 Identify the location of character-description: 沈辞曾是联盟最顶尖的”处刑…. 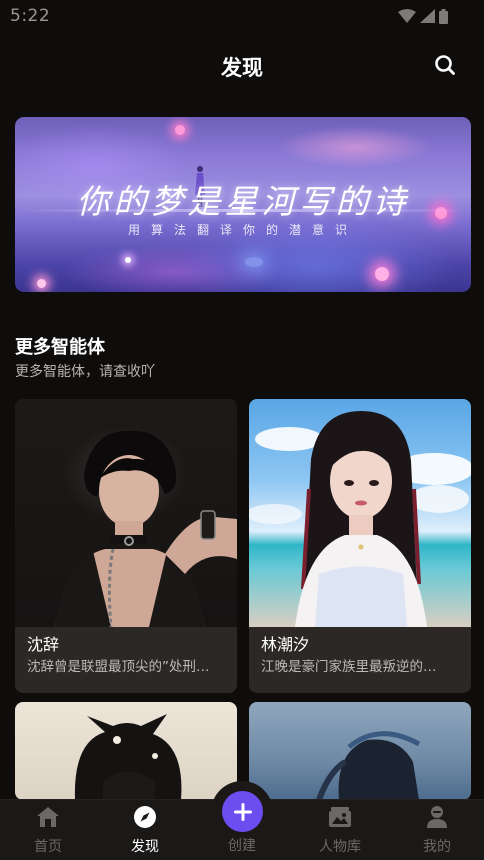
(118, 667).